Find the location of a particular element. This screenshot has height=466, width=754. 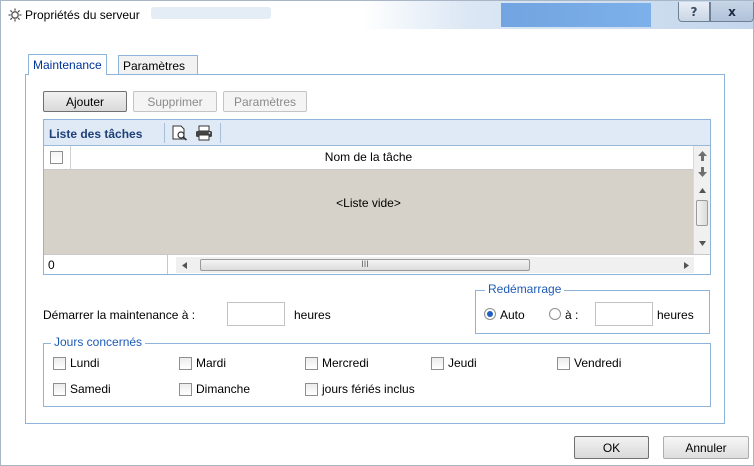

add-button: Ajouter is located at coordinates (85, 101).